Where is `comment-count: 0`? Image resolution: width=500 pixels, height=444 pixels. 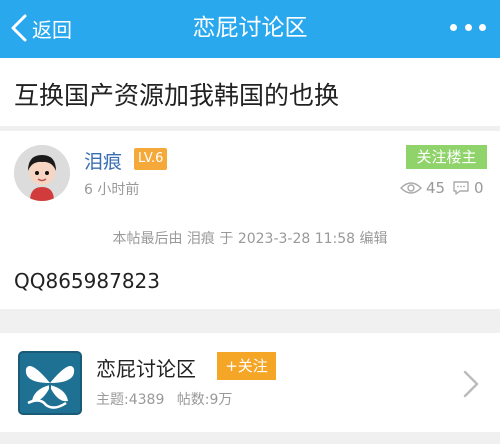
comment-count: 0 is located at coordinates (468, 188).